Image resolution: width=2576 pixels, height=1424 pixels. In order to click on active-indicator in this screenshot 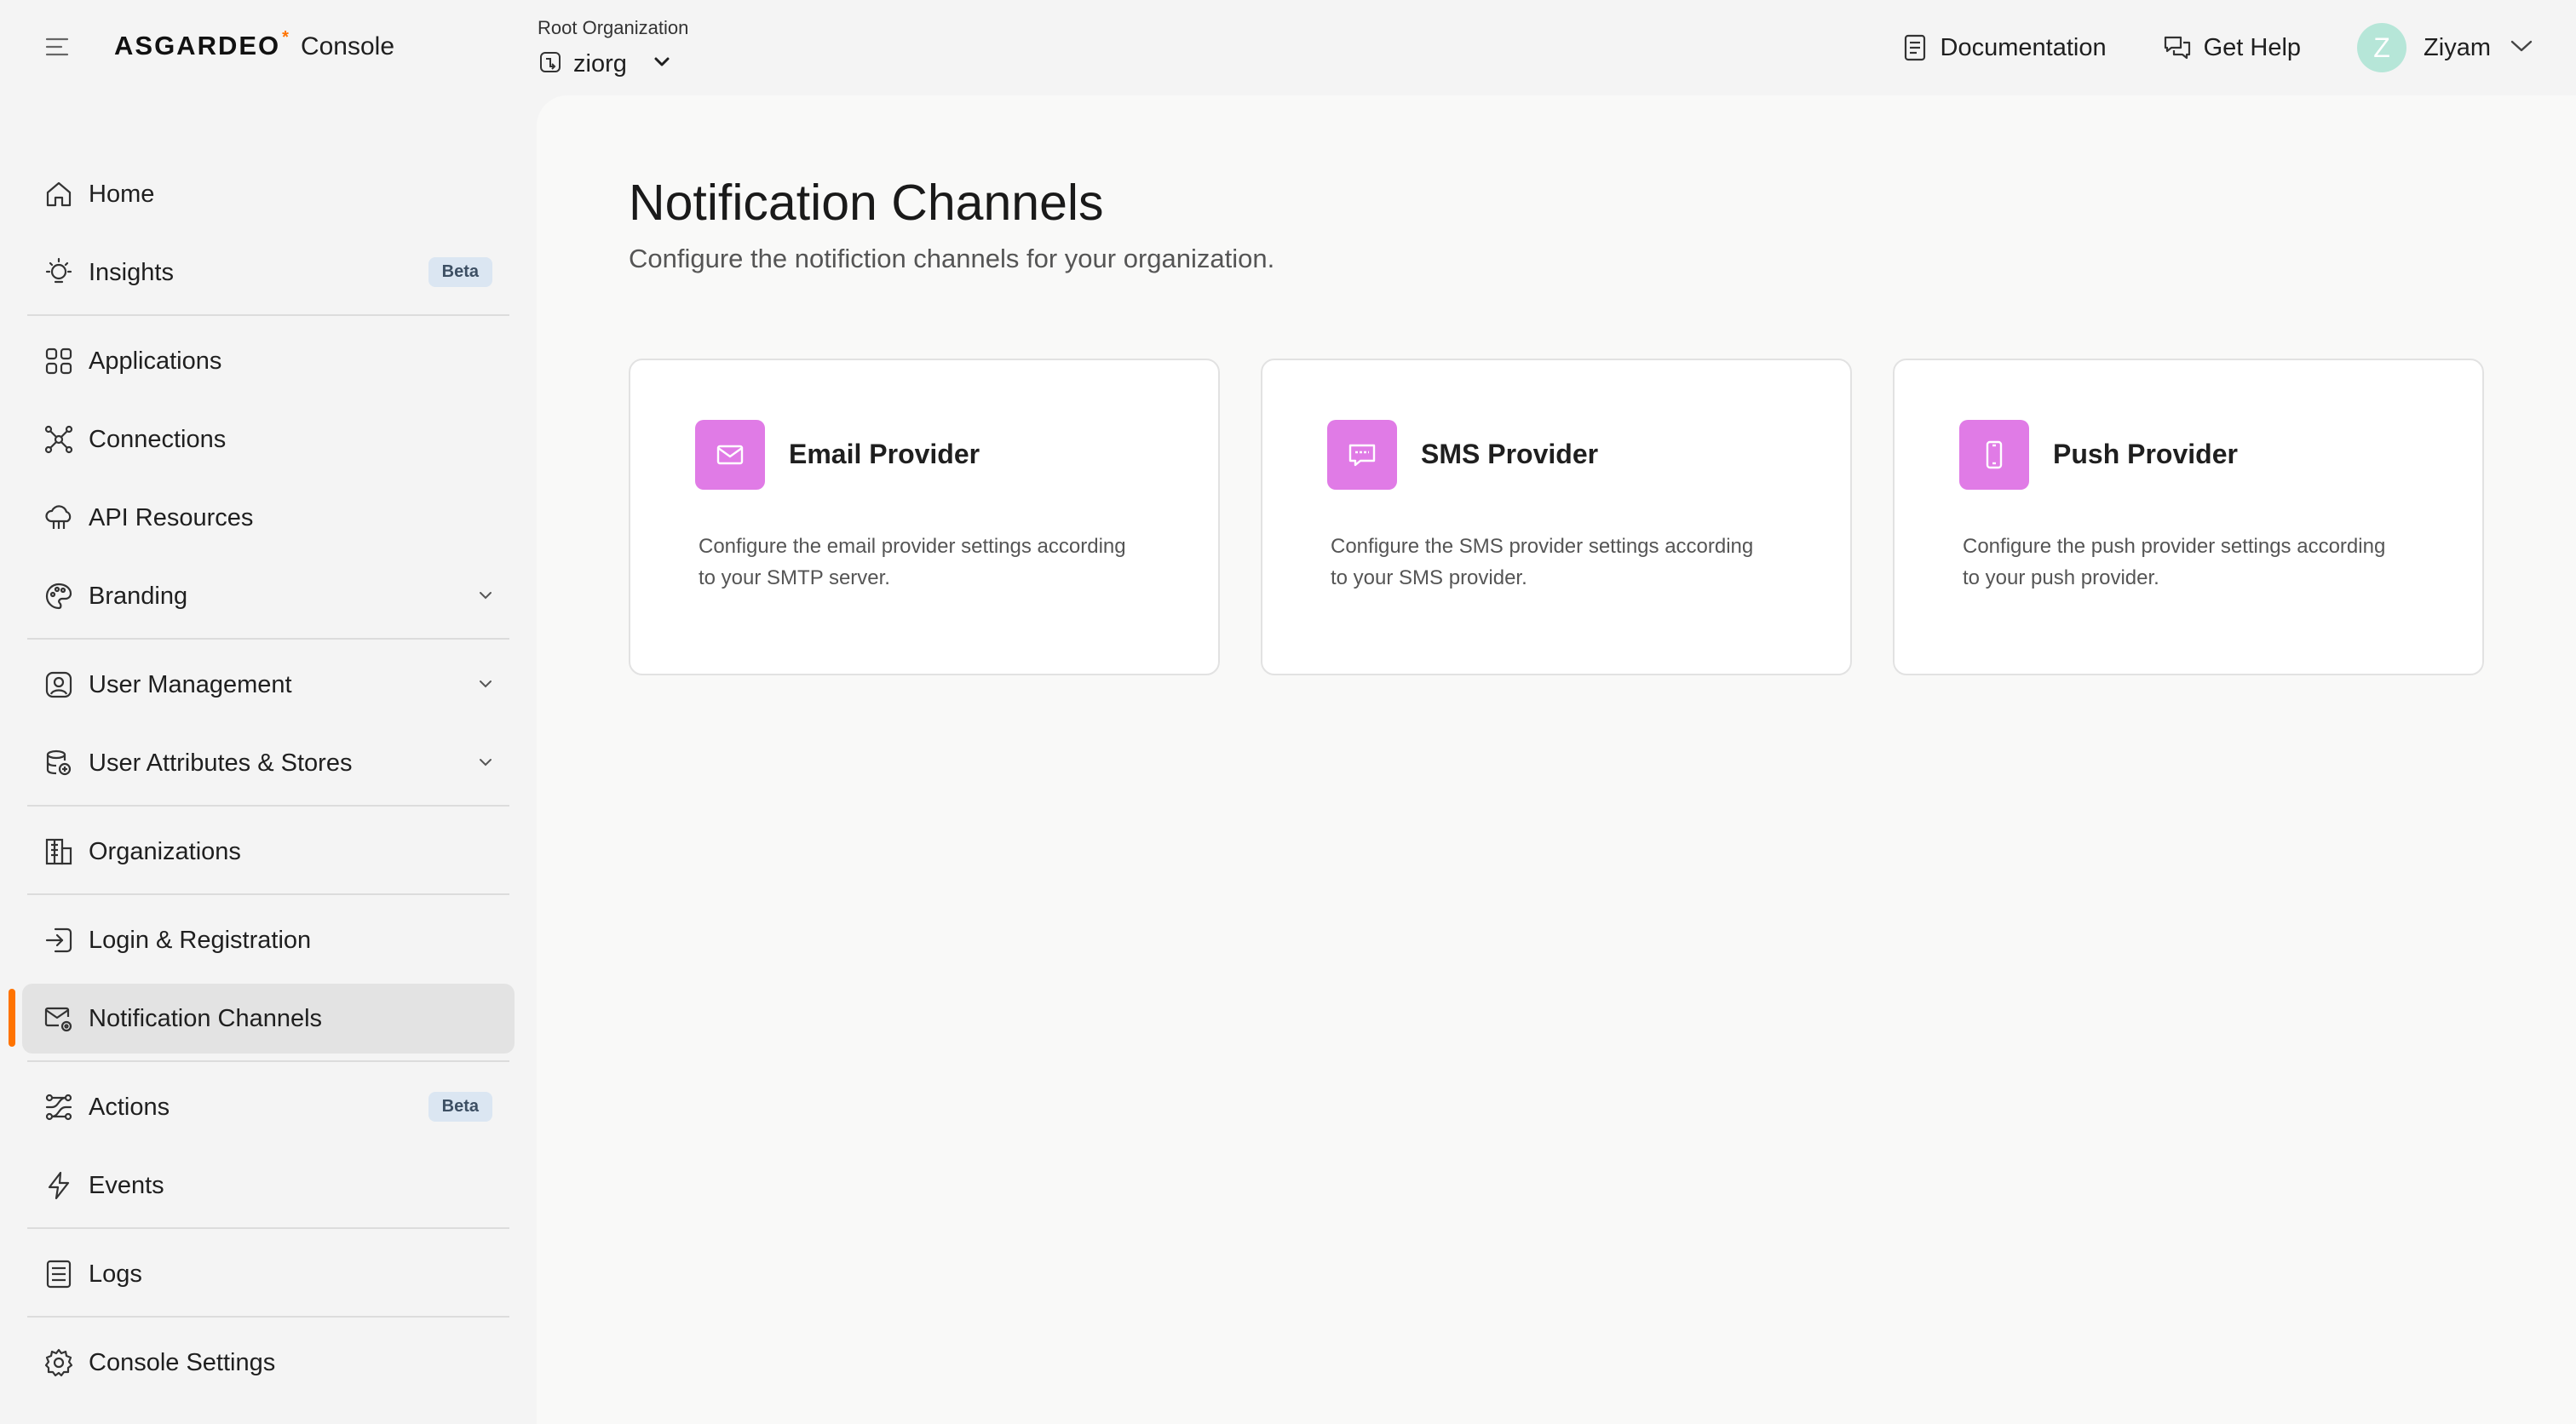, I will do `click(12, 1018)`.